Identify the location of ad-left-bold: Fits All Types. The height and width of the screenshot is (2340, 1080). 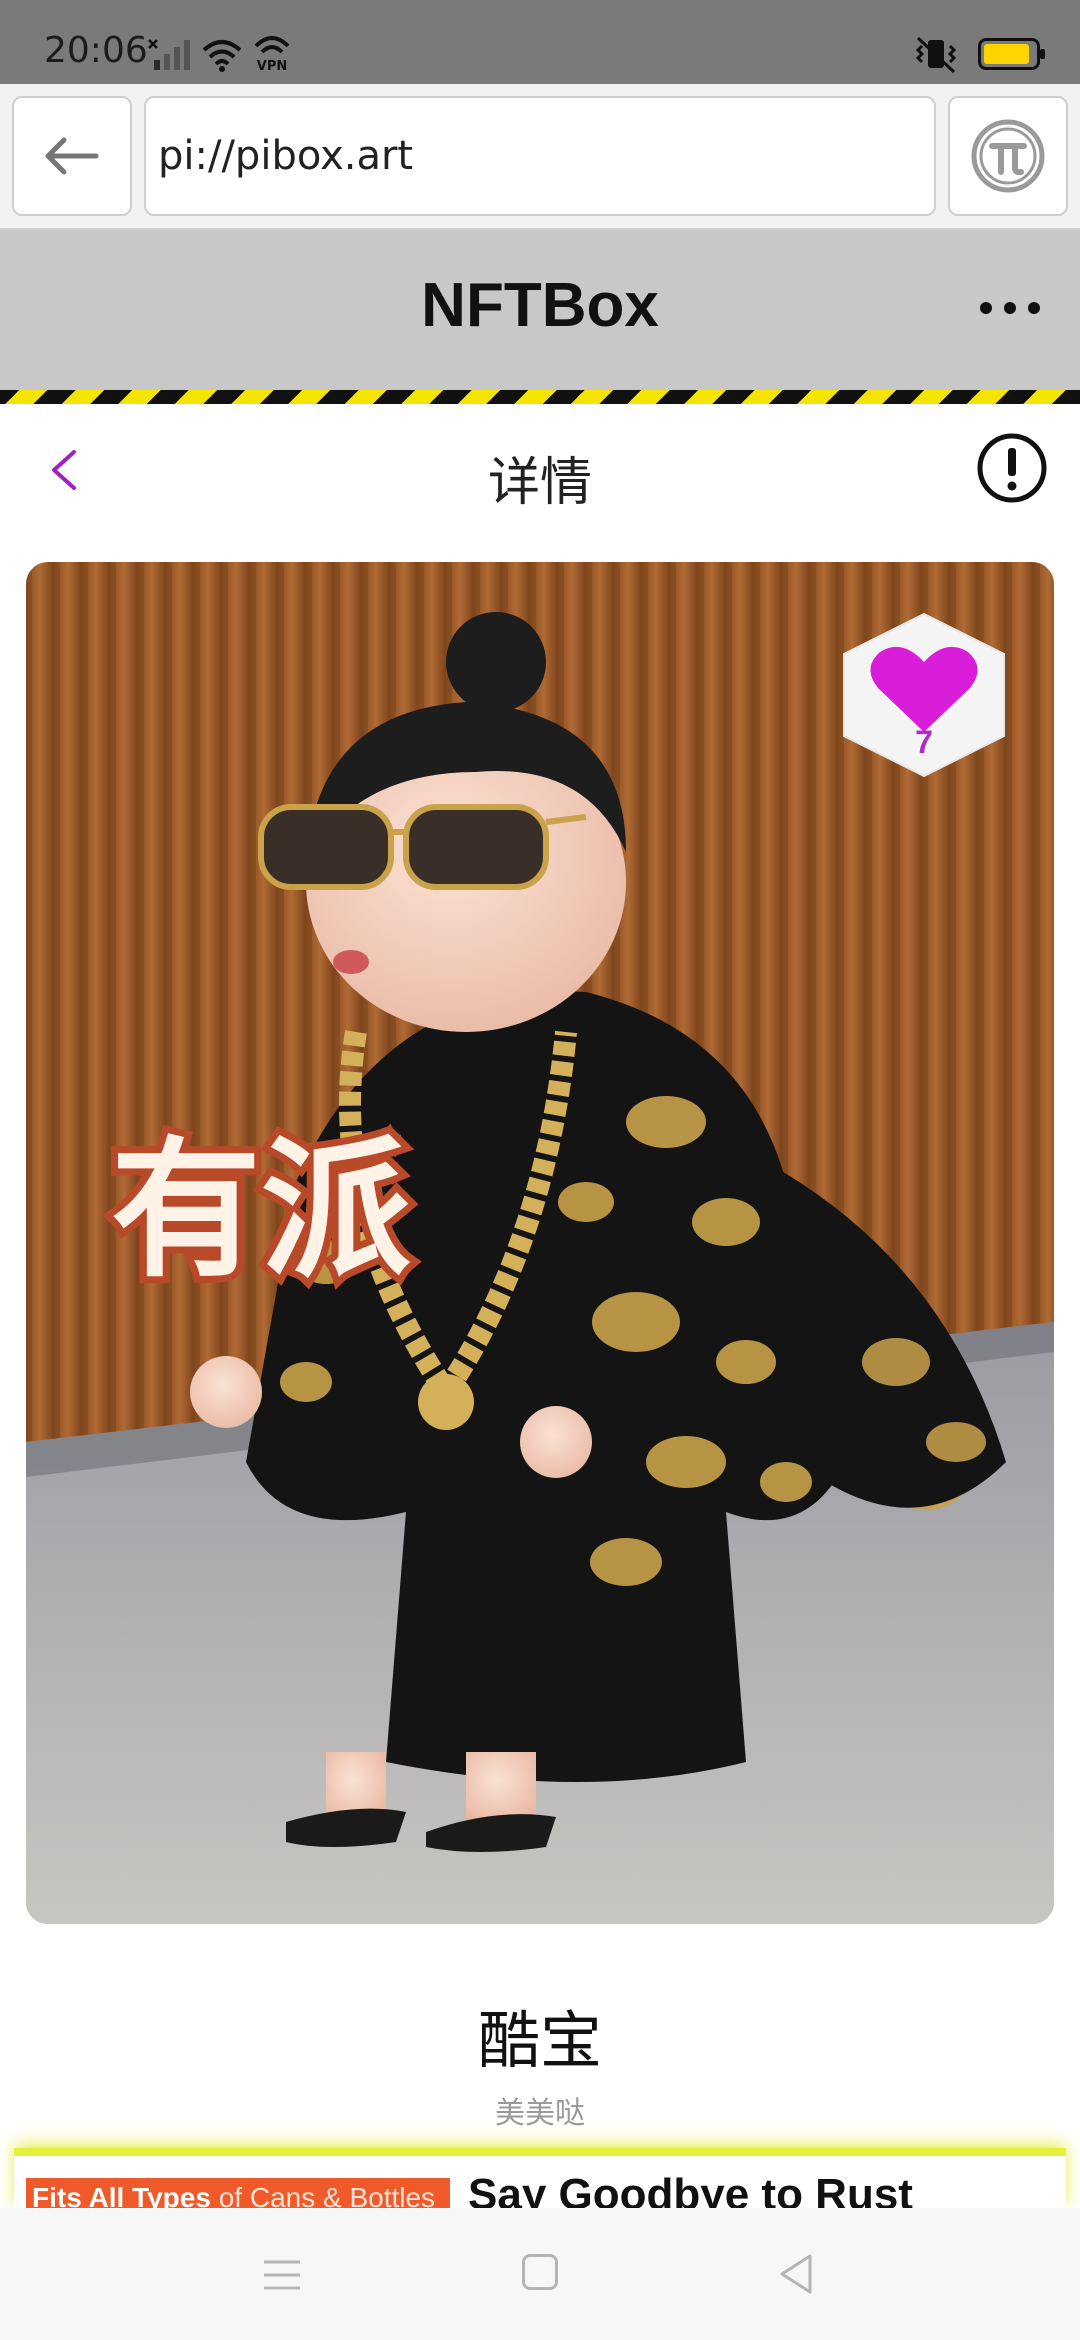
(121, 2195).